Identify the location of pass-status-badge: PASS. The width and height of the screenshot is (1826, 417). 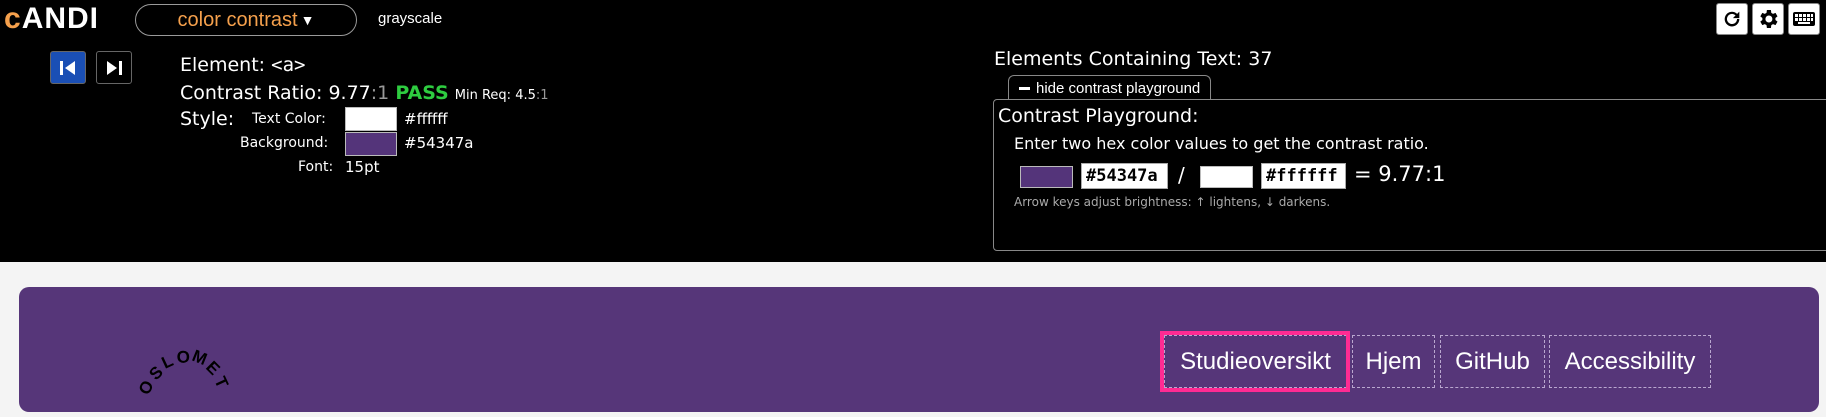
(422, 93).